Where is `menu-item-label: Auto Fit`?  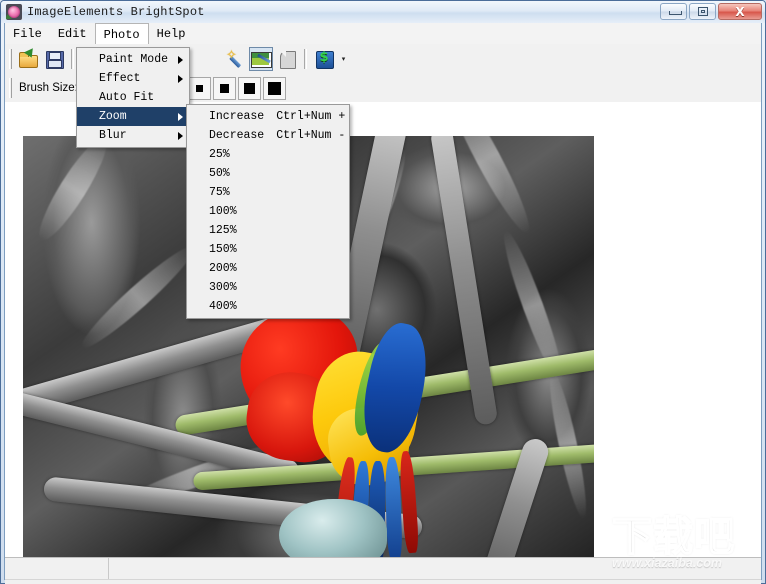
menu-item-label: Auto Fit is located at coordinates (127, 97).